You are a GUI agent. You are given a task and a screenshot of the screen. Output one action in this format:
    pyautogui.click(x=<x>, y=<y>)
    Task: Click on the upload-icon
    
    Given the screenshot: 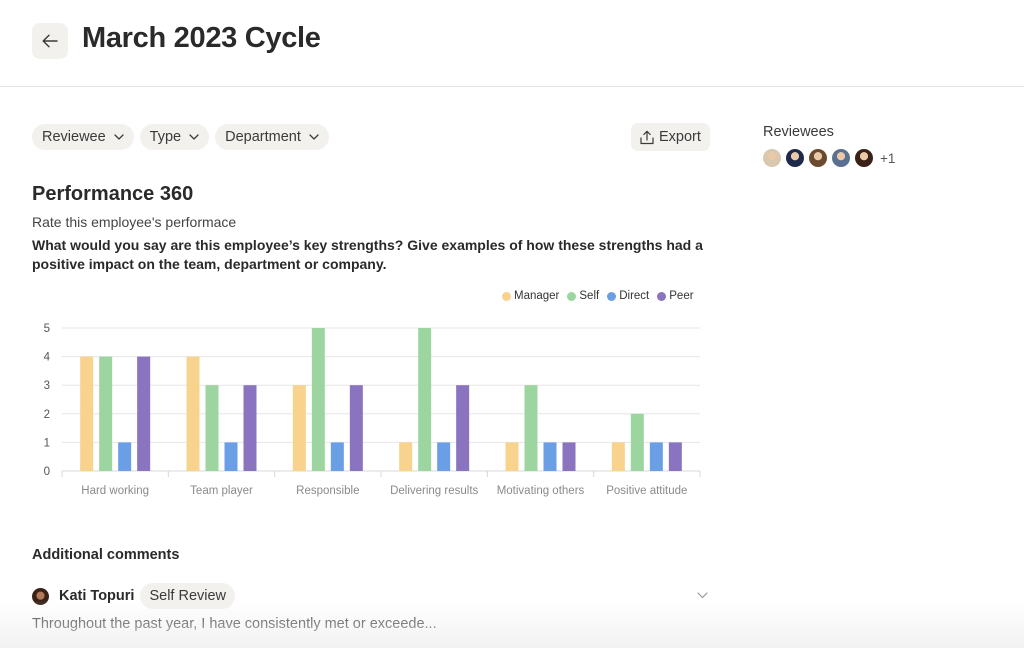 What is the action you would take?
    pyautogui.click(x=647, y=137)
    